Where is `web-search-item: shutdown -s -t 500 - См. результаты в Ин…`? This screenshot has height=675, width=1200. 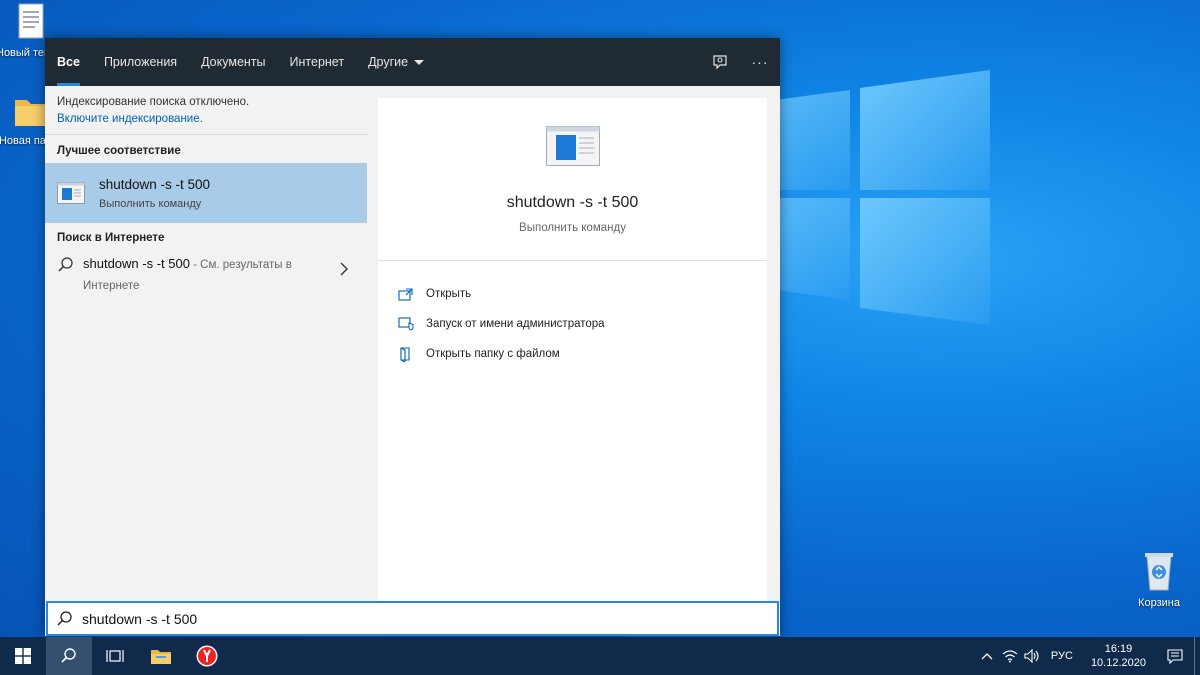
web-search-item: shutdown -s -t 500 - См. результаты в Ин… is located at coordinates (206, 273).